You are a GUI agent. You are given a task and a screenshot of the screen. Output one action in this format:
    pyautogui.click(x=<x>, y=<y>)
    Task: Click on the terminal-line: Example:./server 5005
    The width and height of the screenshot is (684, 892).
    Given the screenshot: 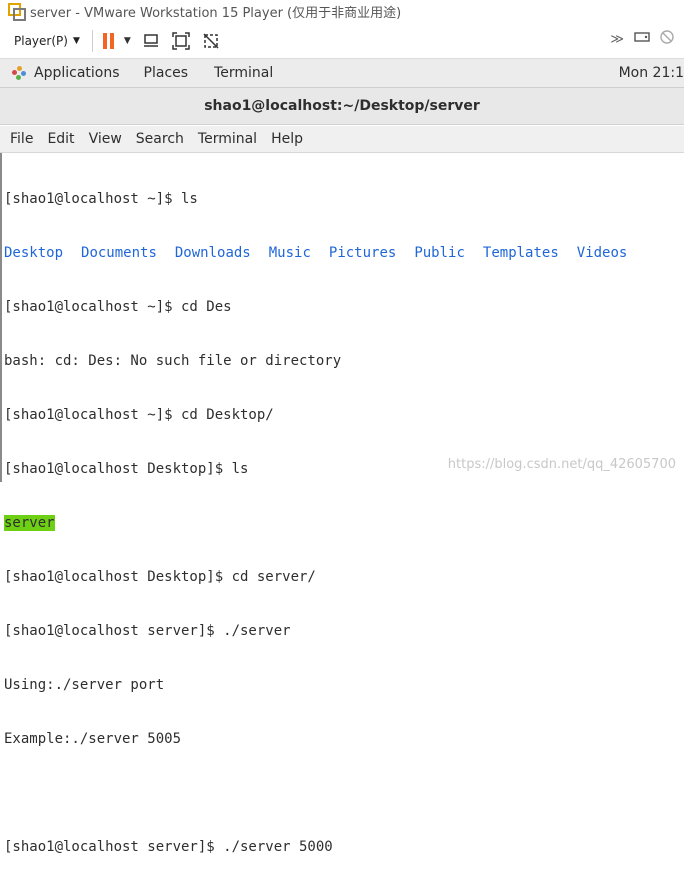 What is the action you would take?
    pyautogui.click(x=93, y=739)
    